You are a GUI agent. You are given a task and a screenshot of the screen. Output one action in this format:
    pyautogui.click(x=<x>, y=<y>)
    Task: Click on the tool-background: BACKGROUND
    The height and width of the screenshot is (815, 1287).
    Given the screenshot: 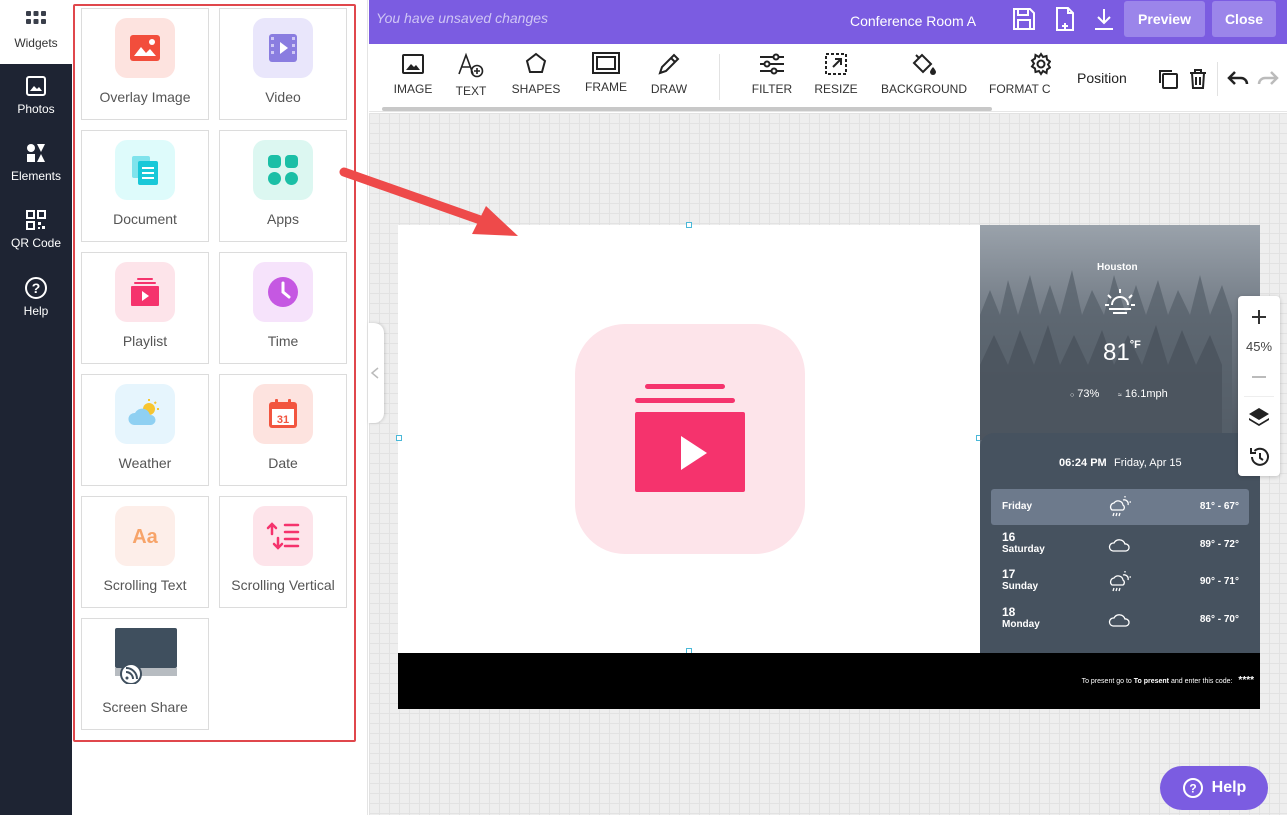 What is the action you would take?
    pyautogui.click(x=924, y=74)
    